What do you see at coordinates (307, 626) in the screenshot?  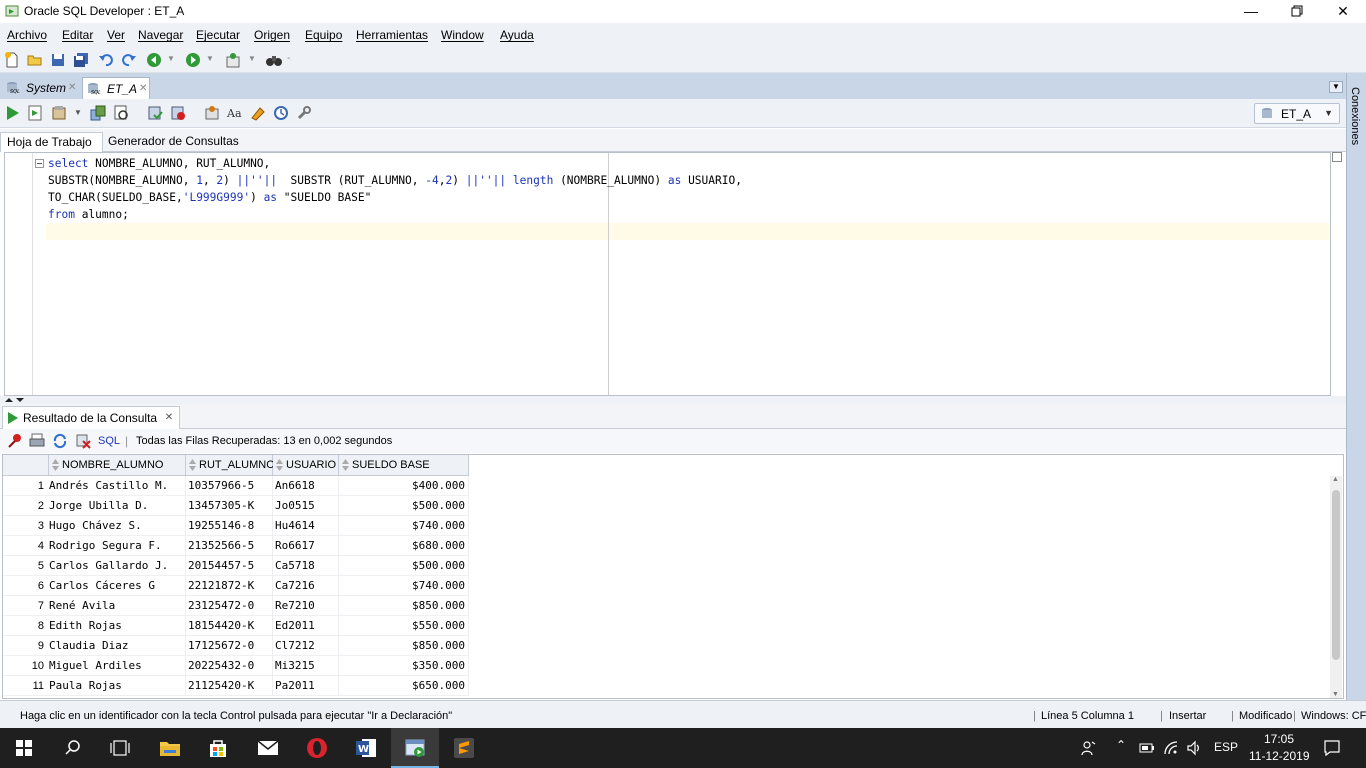 I see `cell-usuario: Ed2011` at bounding box center [307, 626].